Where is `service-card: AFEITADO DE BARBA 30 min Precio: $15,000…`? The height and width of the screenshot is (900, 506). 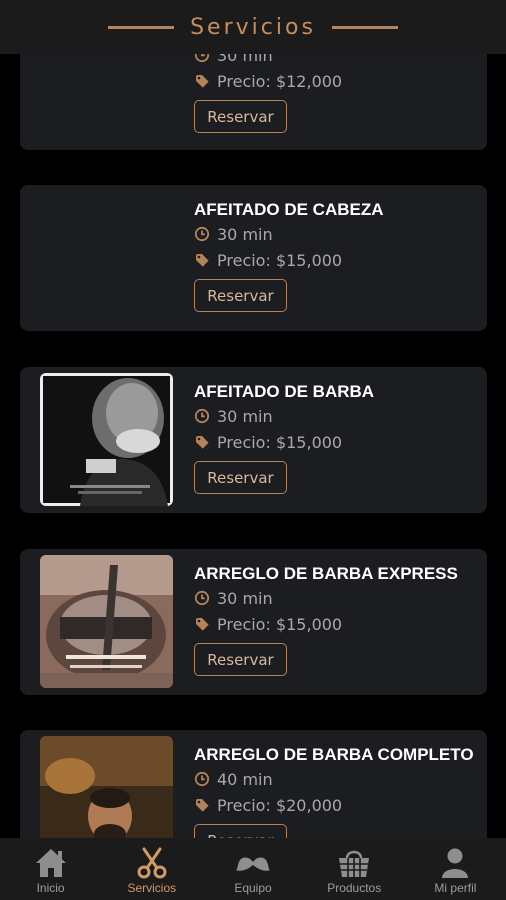
service-card: AFEITADO DE BARBA 30 min Precio: $15,000… is located at coordinates (253, 440).